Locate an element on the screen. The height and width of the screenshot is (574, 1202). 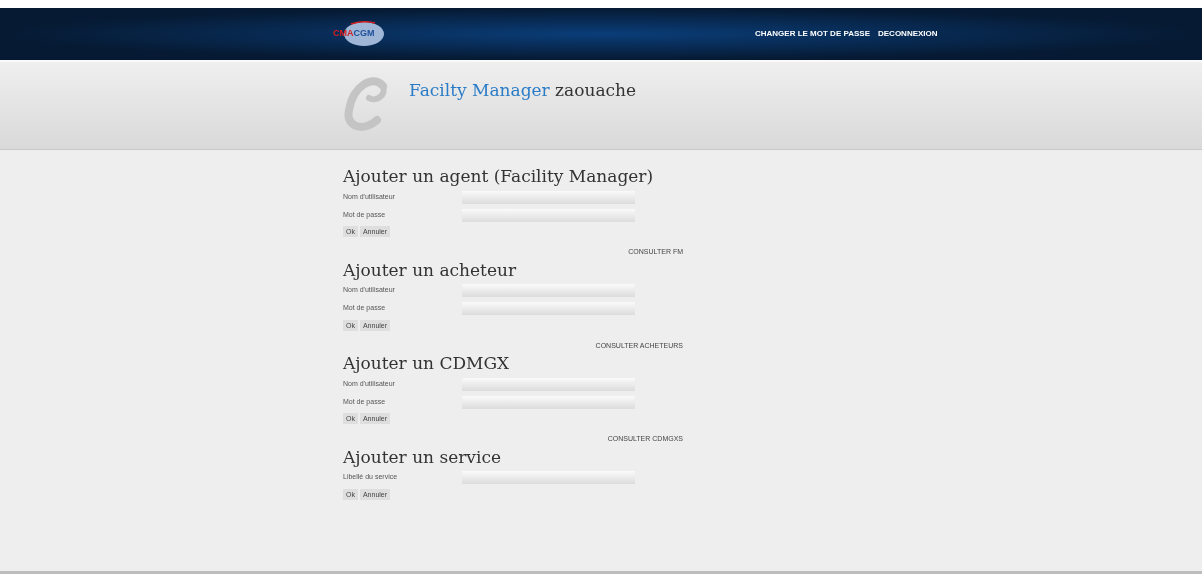
section-title: Ajouter un service is located at coordinates (422, 457).